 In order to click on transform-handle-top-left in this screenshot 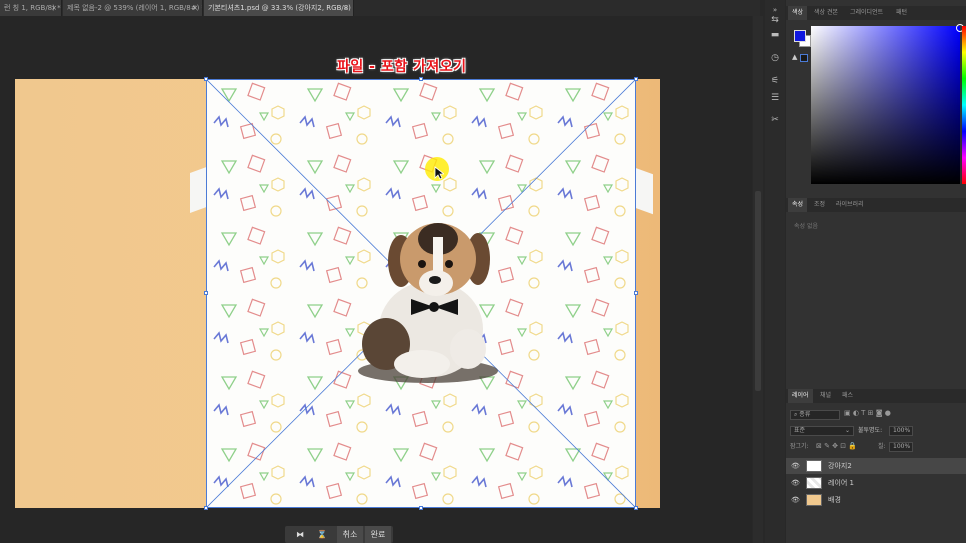, I will do `click(206, 79)`.